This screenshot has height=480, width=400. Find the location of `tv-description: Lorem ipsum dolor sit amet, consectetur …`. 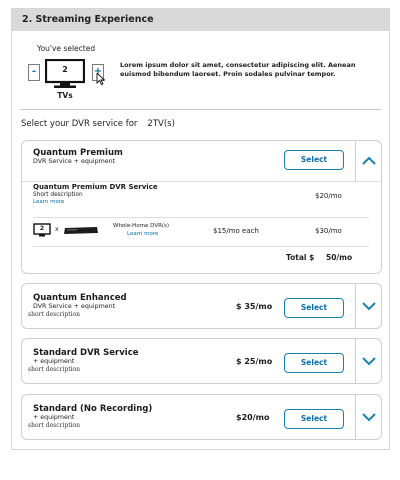

tv-description: Lorem ipsum dolor sit amet, consectetur … is located at coordinates (238, 69).